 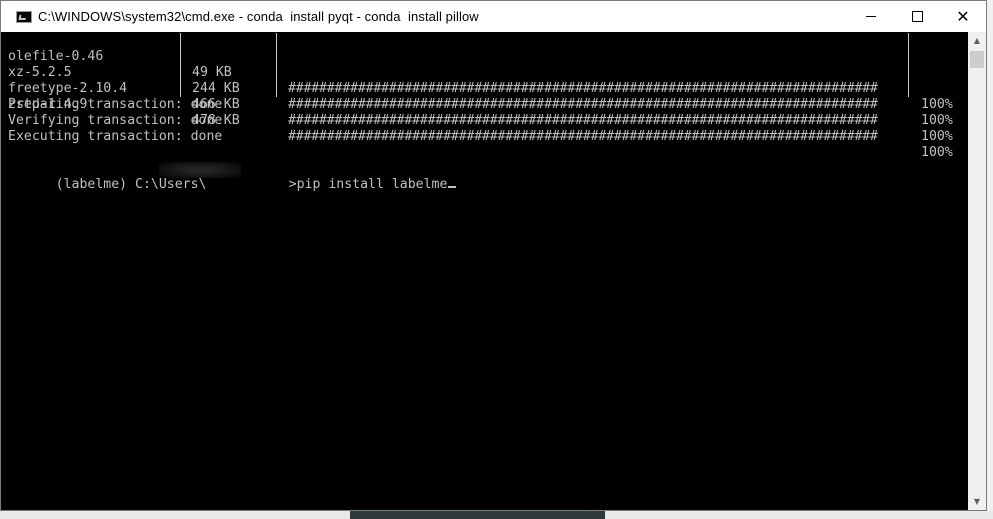 What do you see at coordinates (452, 187) in the screenshot?
I see `text-cursor` at bounding box center [452, 187].